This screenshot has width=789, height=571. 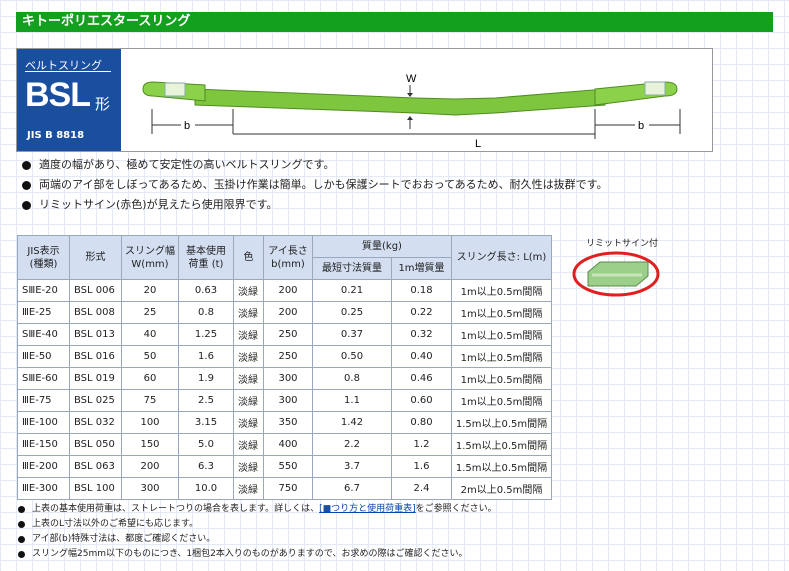 I want to click on header-load: 基本使用 荷重 (t), so click(x=206, y=257).